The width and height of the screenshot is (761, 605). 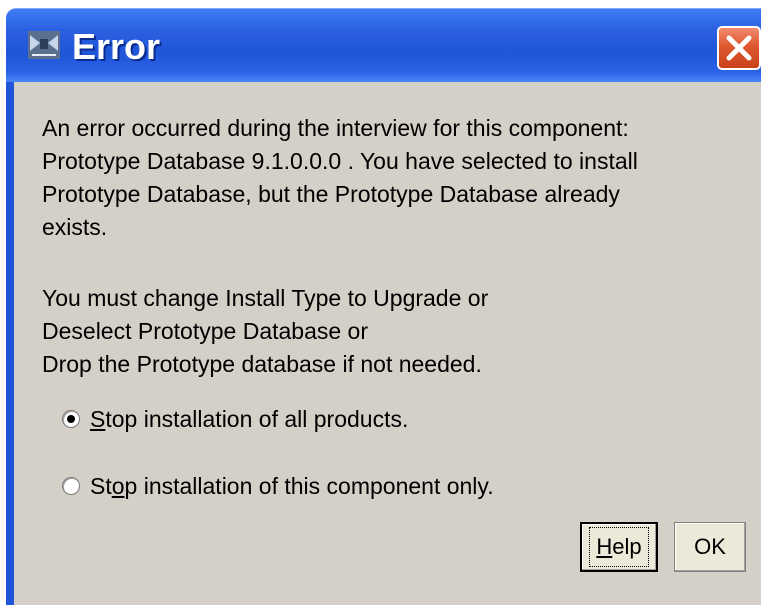 I want to click on title-bar: Error, so click(x=383, y=45).